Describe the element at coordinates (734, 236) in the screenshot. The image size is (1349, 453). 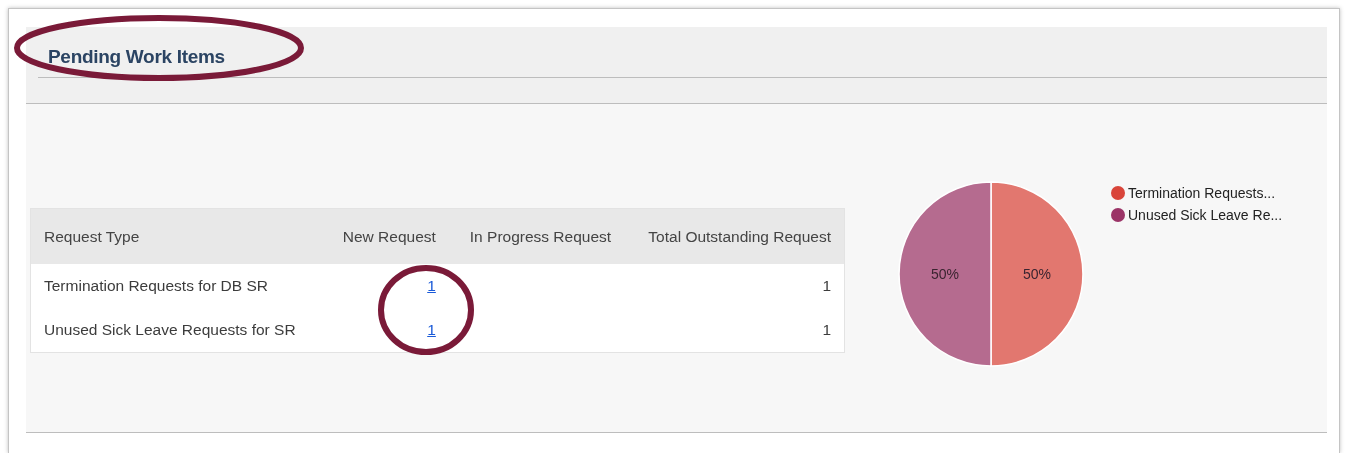
I see `column-header: Total Outstanding Request` at that location.